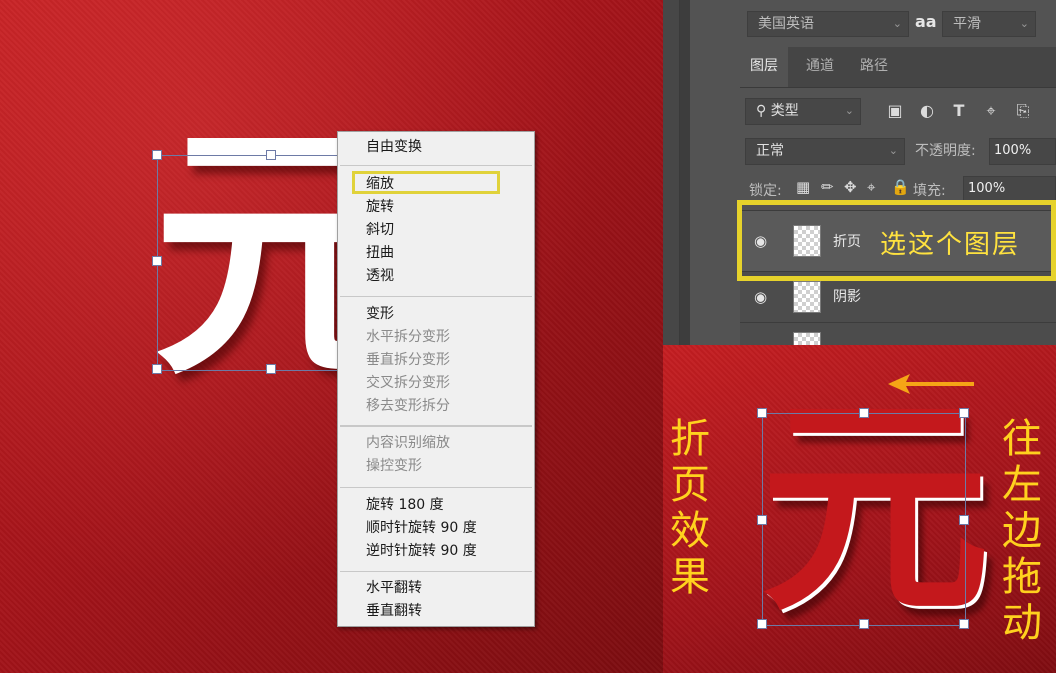 The height and width of the screenshot is (673, 1056). I want to click on tab-paths: 路径, so click(874, 67).